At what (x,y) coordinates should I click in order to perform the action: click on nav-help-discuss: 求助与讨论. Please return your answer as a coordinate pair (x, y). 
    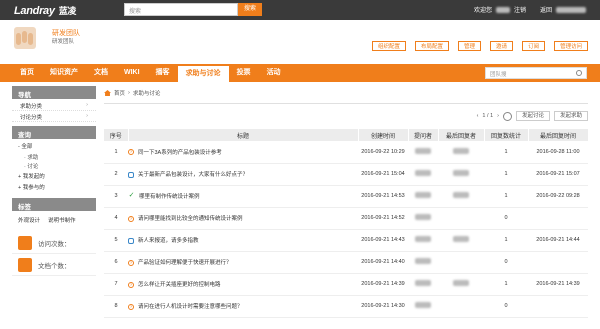
    Looking at the image, I should click on (203, 73).